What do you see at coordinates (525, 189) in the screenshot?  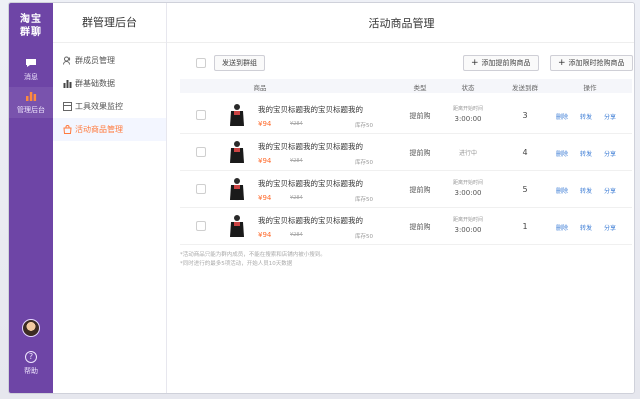 I see `sent-count: 5` at bounding box center [525, 189].